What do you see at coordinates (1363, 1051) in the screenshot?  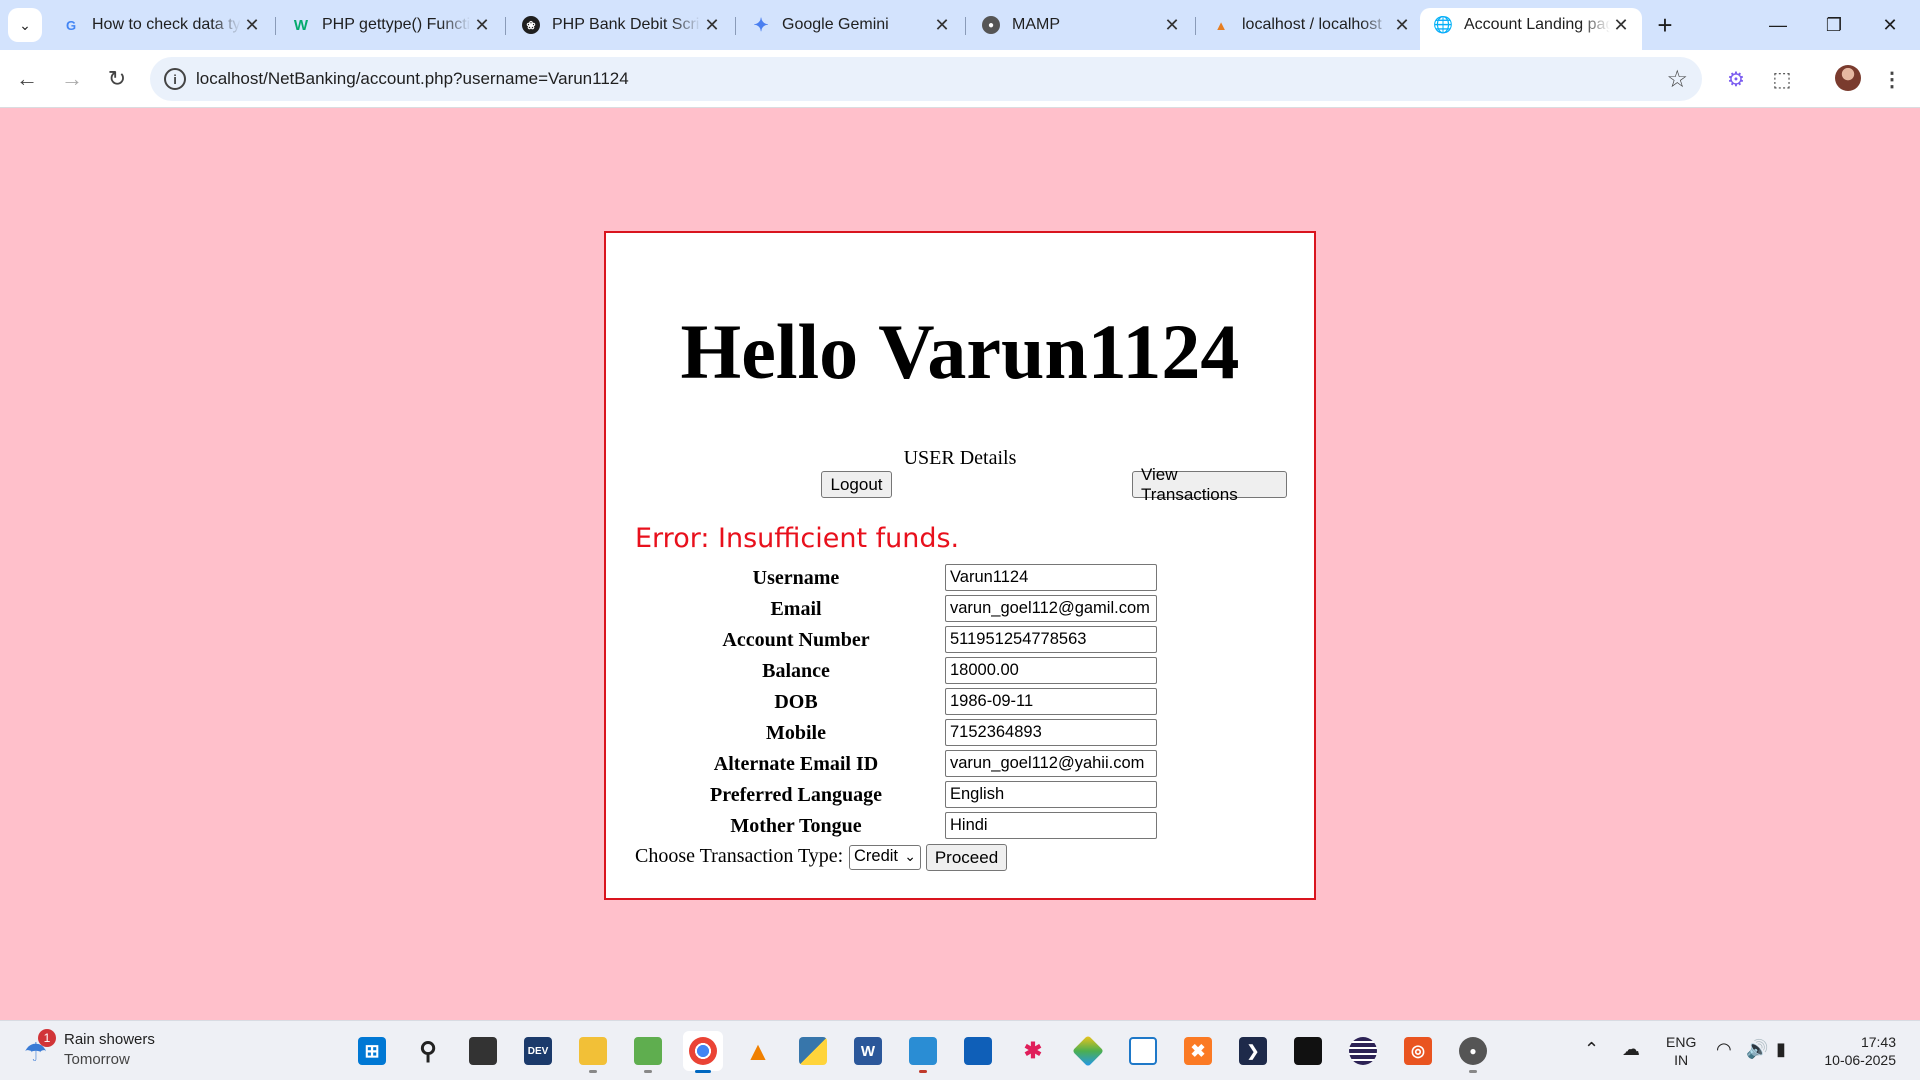 I see `taskbar-eclipse` at bounding box center [1363, 1051].